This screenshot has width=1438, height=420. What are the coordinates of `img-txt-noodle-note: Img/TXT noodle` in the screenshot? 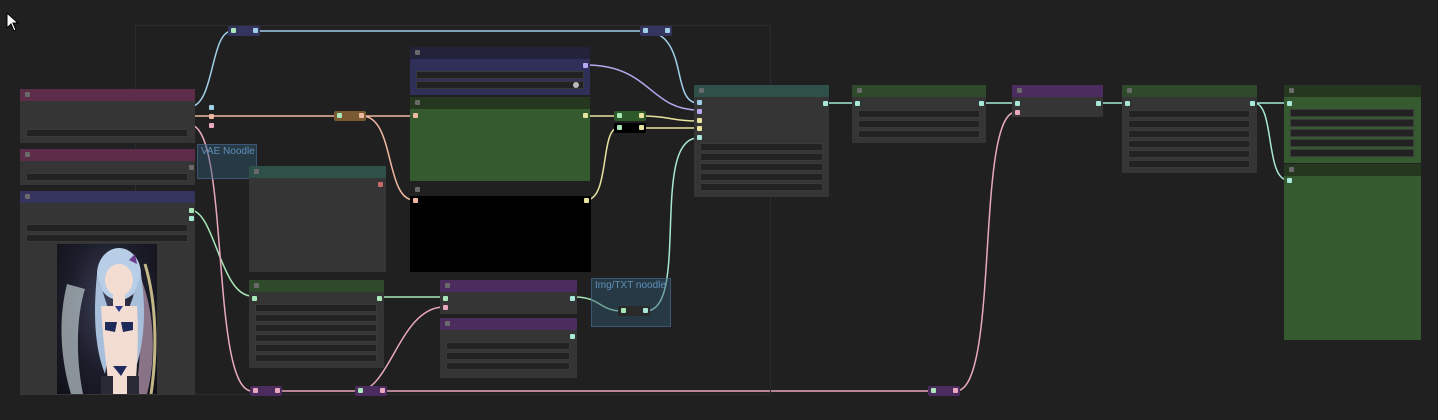 It's located at (631, 302).